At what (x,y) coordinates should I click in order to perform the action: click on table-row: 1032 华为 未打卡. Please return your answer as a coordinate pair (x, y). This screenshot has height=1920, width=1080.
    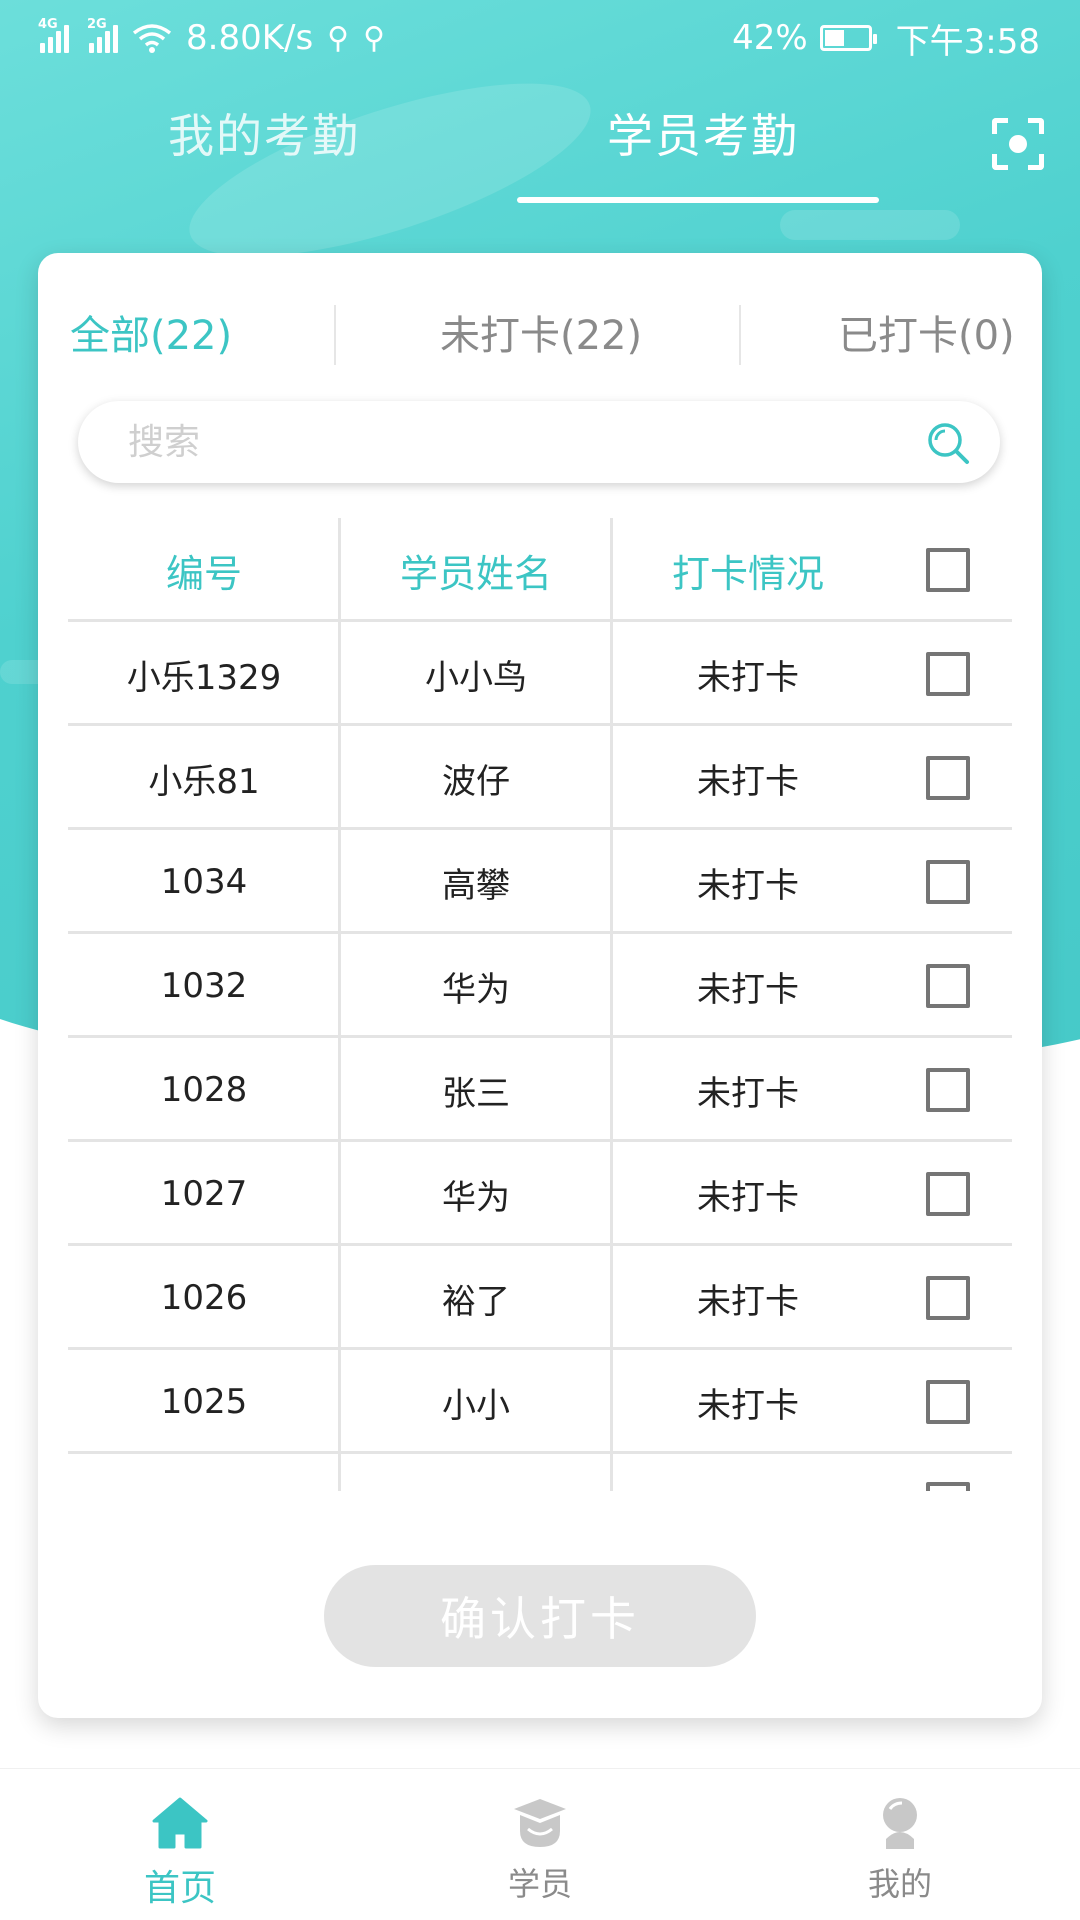
    Looking at the image, I should click on (540, 986).